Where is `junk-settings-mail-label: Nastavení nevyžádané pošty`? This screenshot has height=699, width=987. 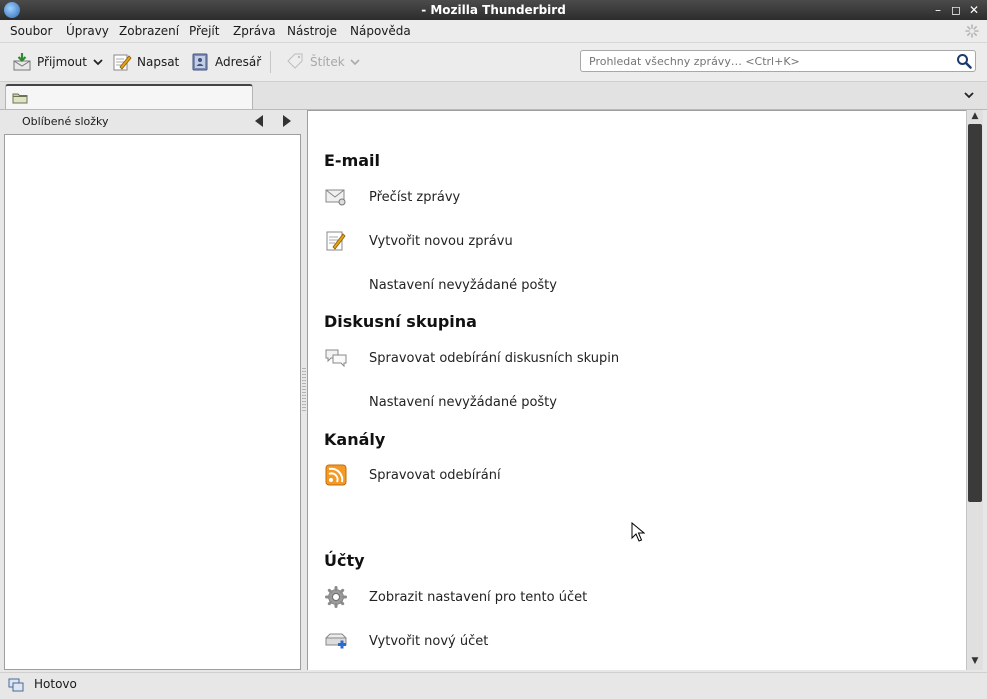 junk-settings-mail-label: Nastavení nevyžádané pošty is located at coordinates (463, 285).